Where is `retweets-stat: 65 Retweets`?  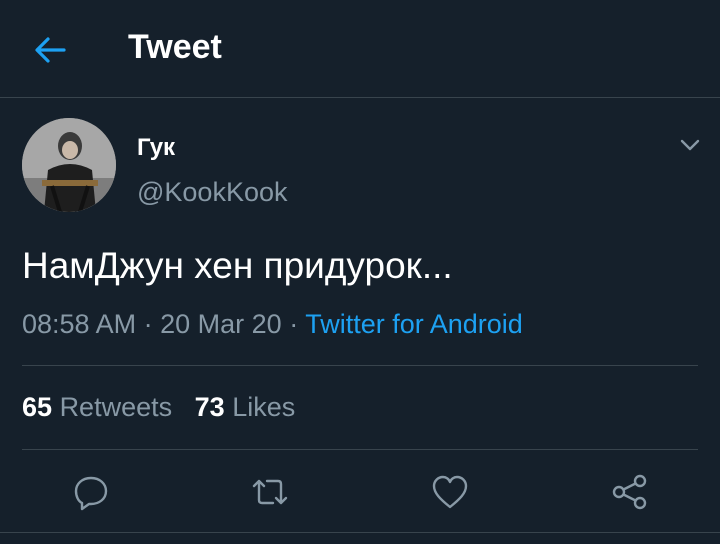
retweets-stat: 65 Retweets is located at coordinates (97, 407).